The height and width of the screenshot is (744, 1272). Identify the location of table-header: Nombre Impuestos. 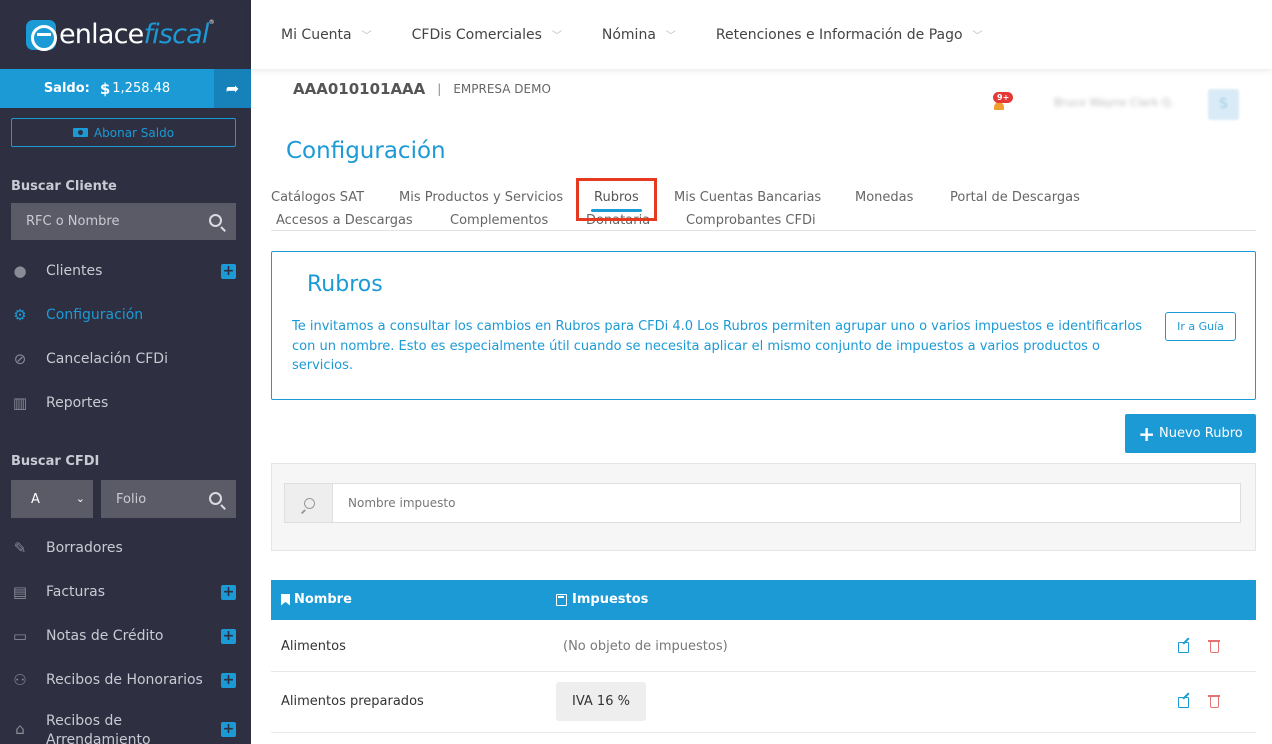
(763, 600).